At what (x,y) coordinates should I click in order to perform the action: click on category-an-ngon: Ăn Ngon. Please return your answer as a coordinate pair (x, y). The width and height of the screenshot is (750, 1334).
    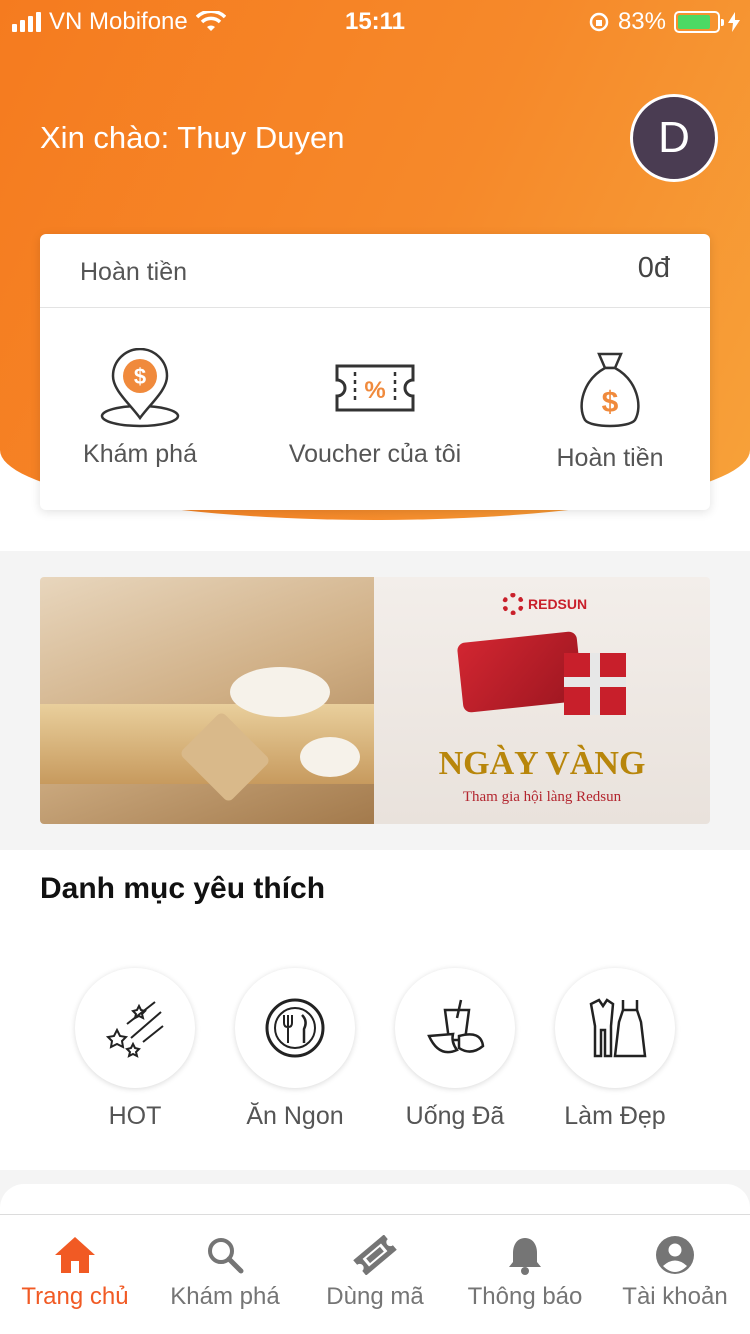
    Looking at the image, I should click on (295, 1049).